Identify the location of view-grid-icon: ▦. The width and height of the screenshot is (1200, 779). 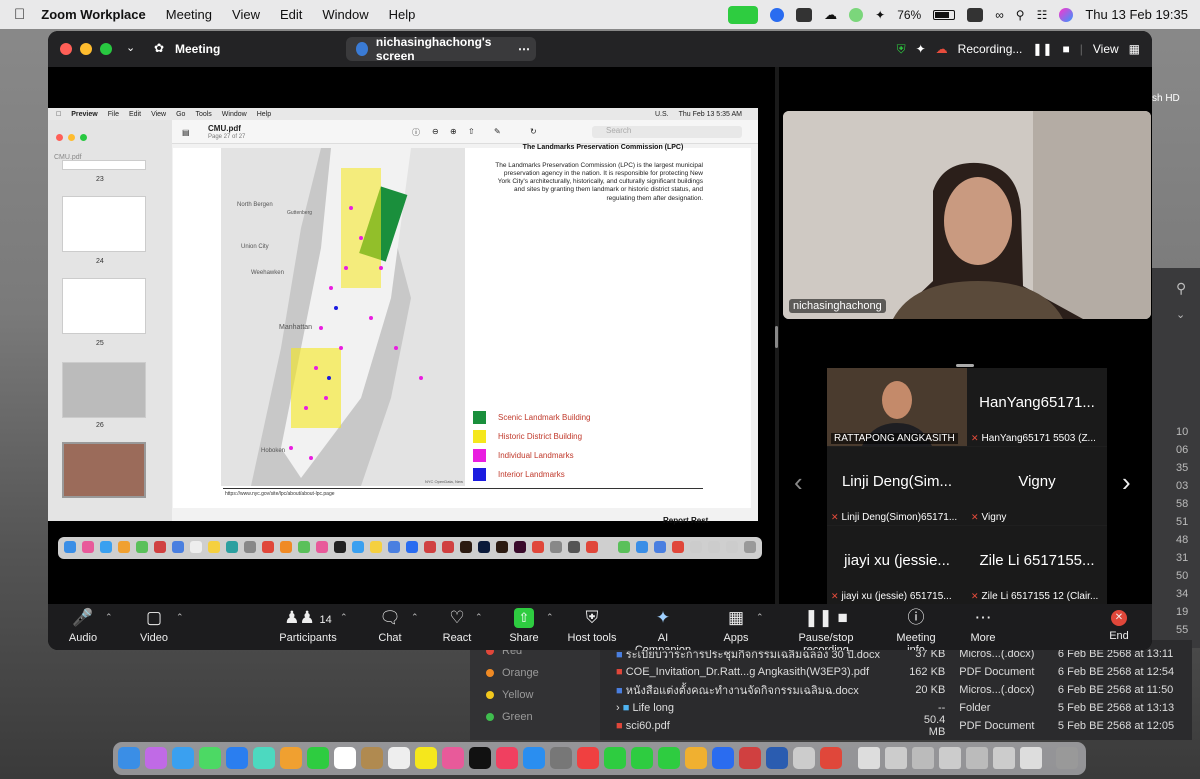
(1134, 49).